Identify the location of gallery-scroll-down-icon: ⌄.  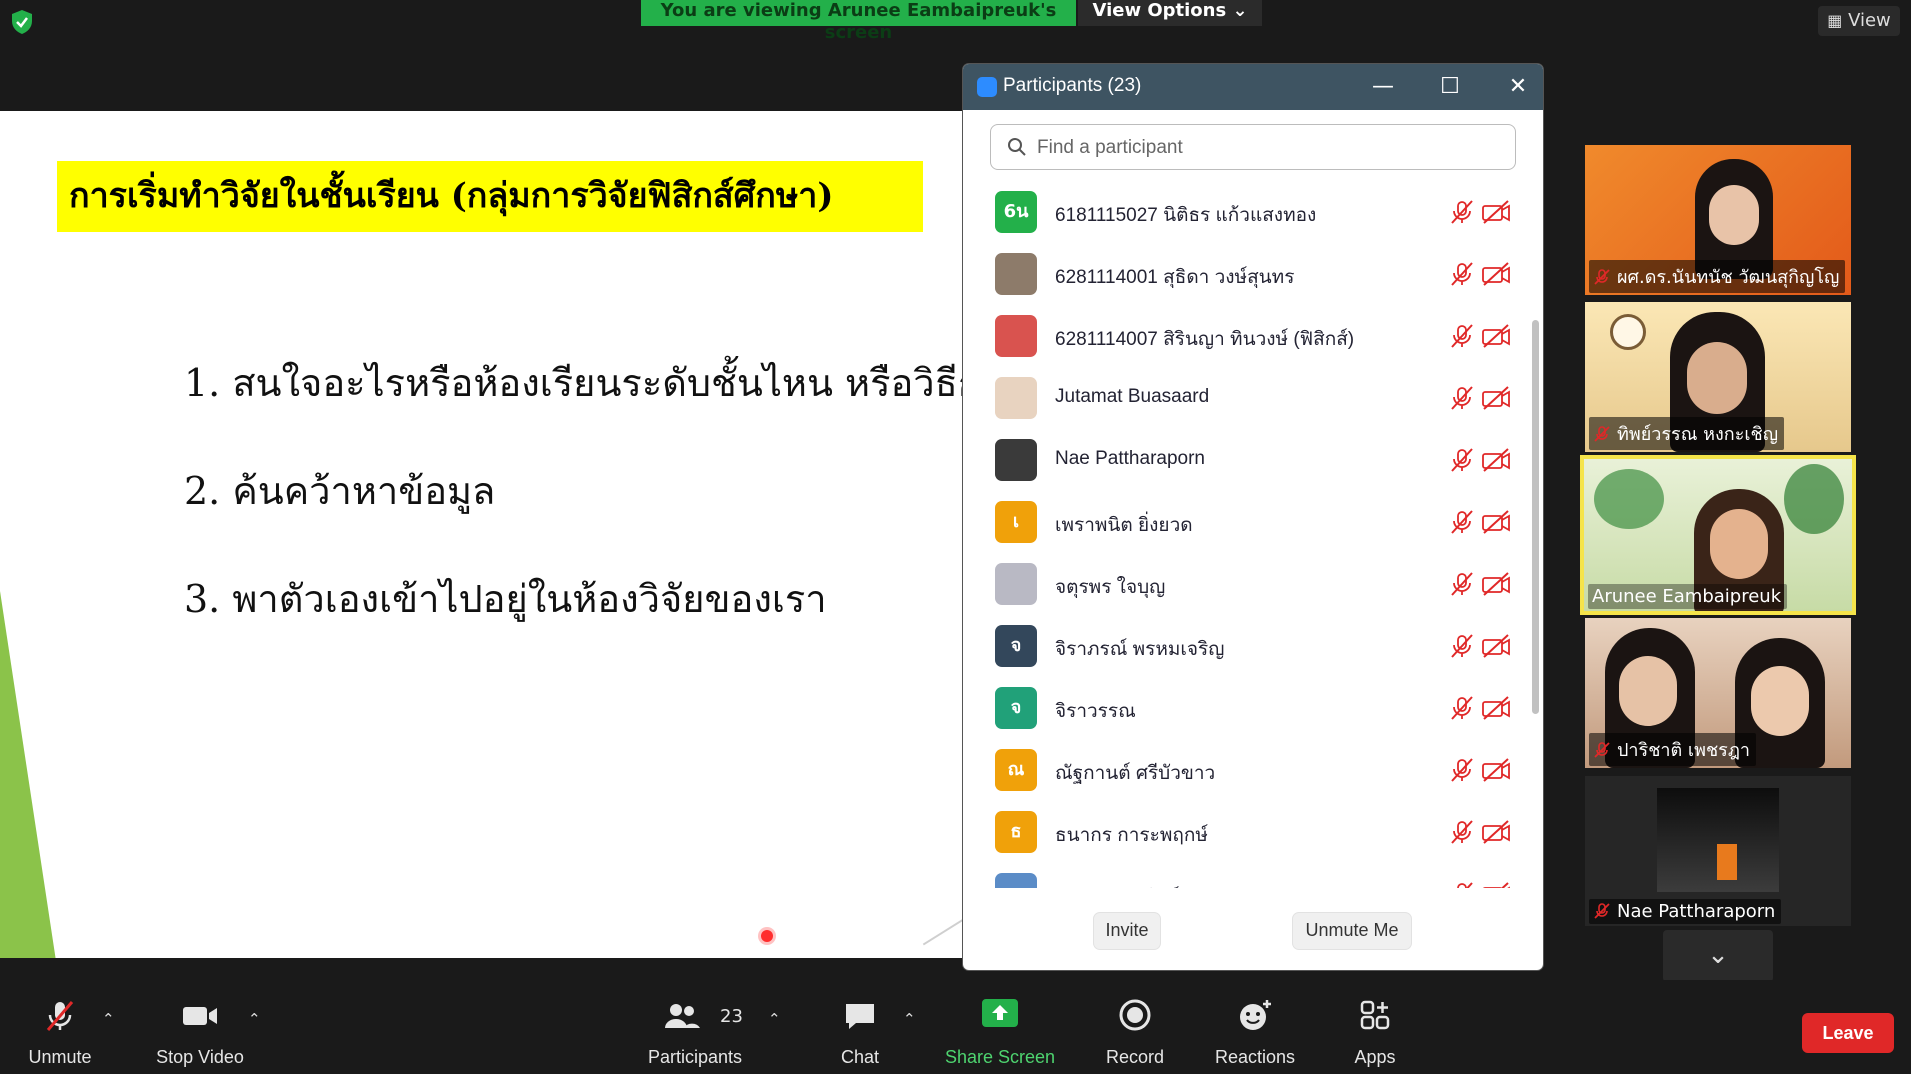
(1718, 956).